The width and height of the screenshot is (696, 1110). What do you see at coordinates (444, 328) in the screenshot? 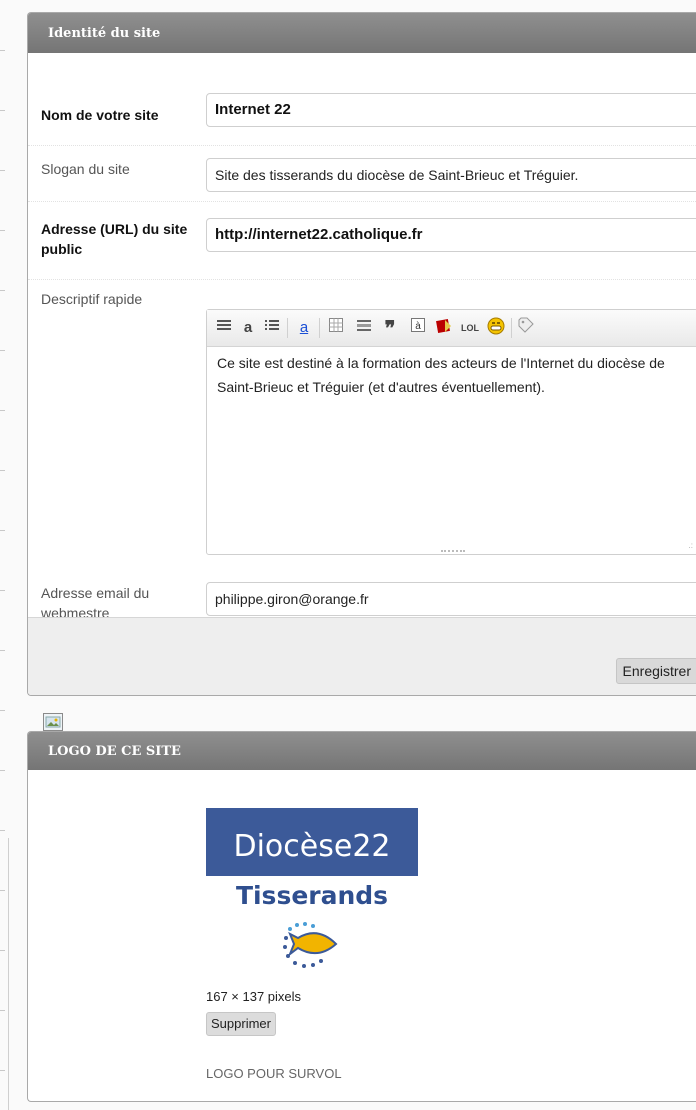
I see `stop-icon` at bounding box center [444, 328].